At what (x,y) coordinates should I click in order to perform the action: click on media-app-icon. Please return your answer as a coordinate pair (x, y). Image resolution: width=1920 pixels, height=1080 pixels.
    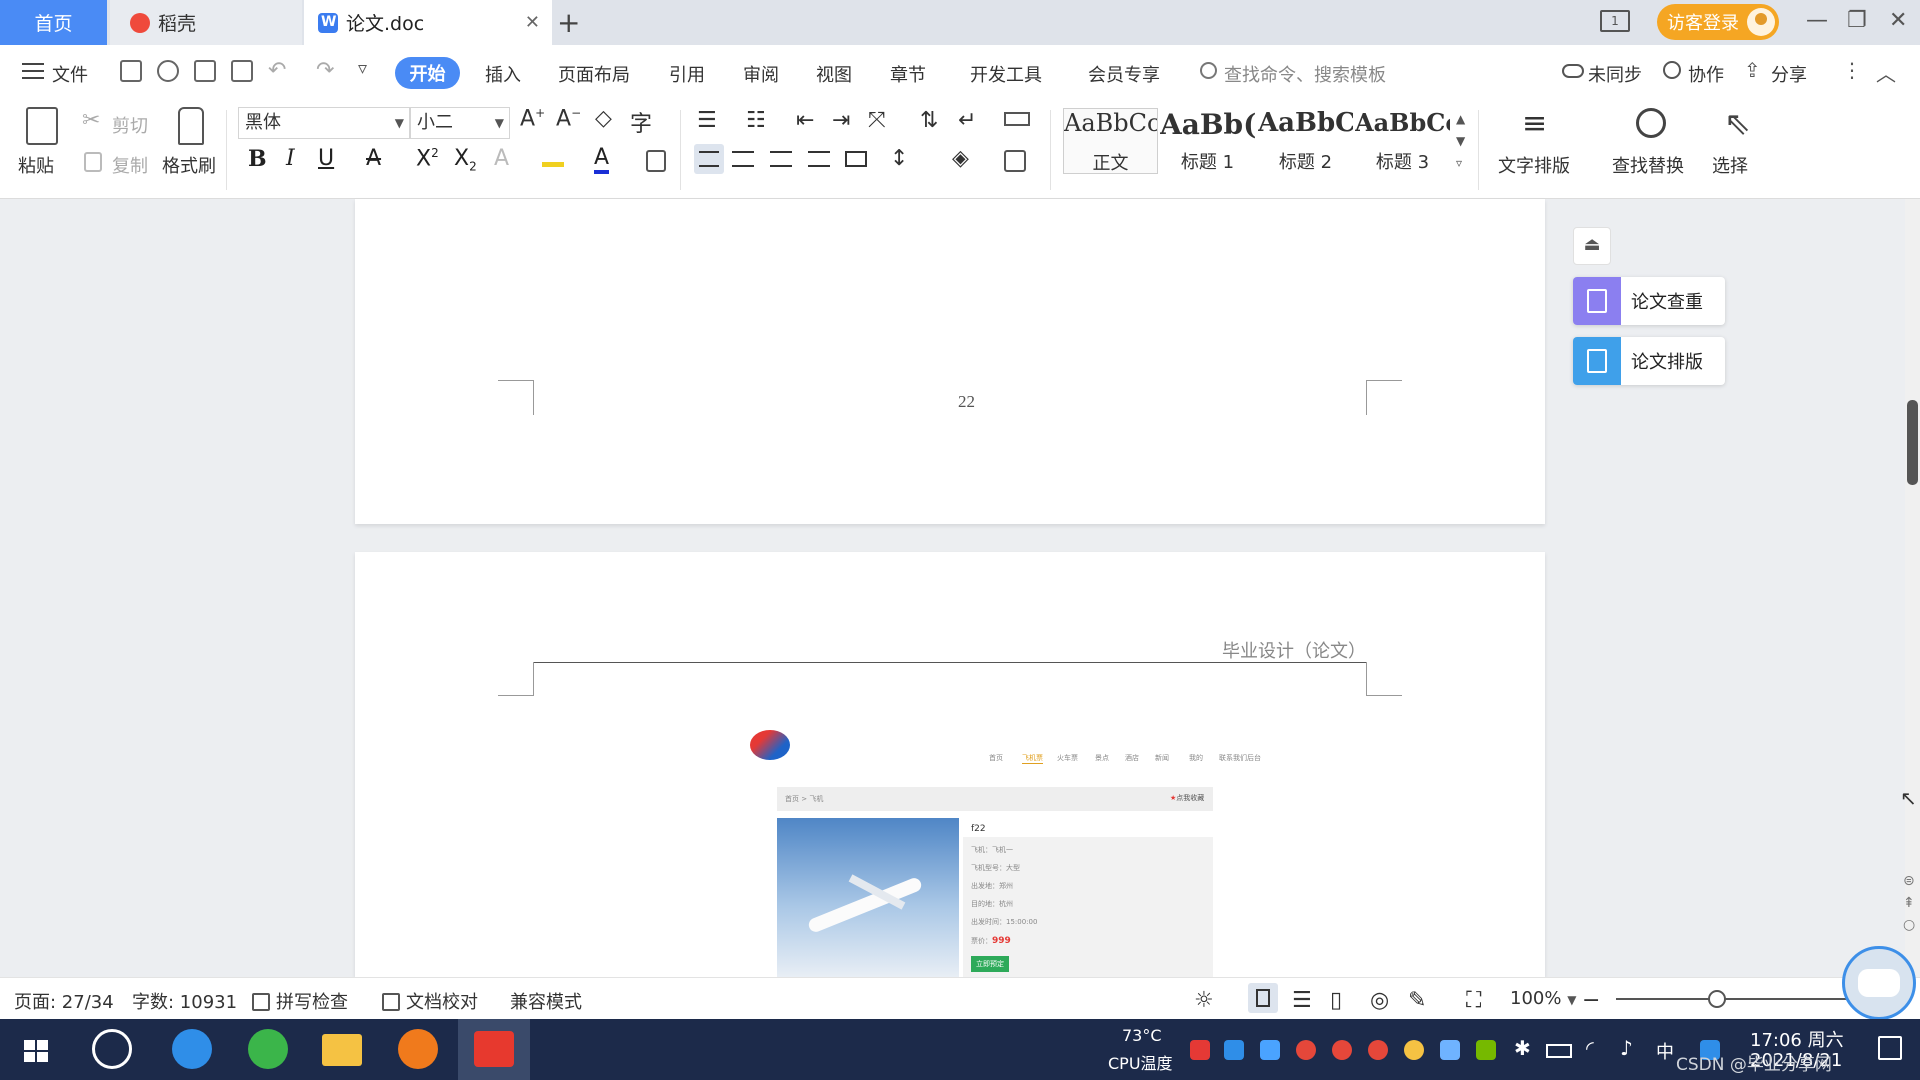
    Looking at the image, I should click on (418, 1049).